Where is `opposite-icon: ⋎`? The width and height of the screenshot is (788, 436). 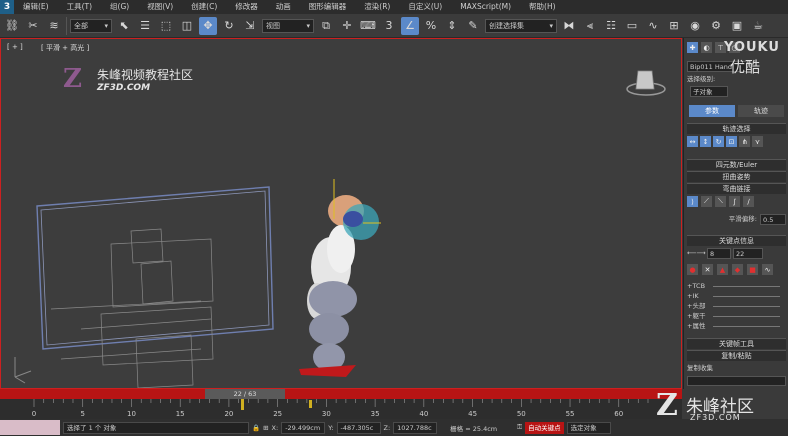
opposite-icon: ⋎ is located at coordinates (757, 141).